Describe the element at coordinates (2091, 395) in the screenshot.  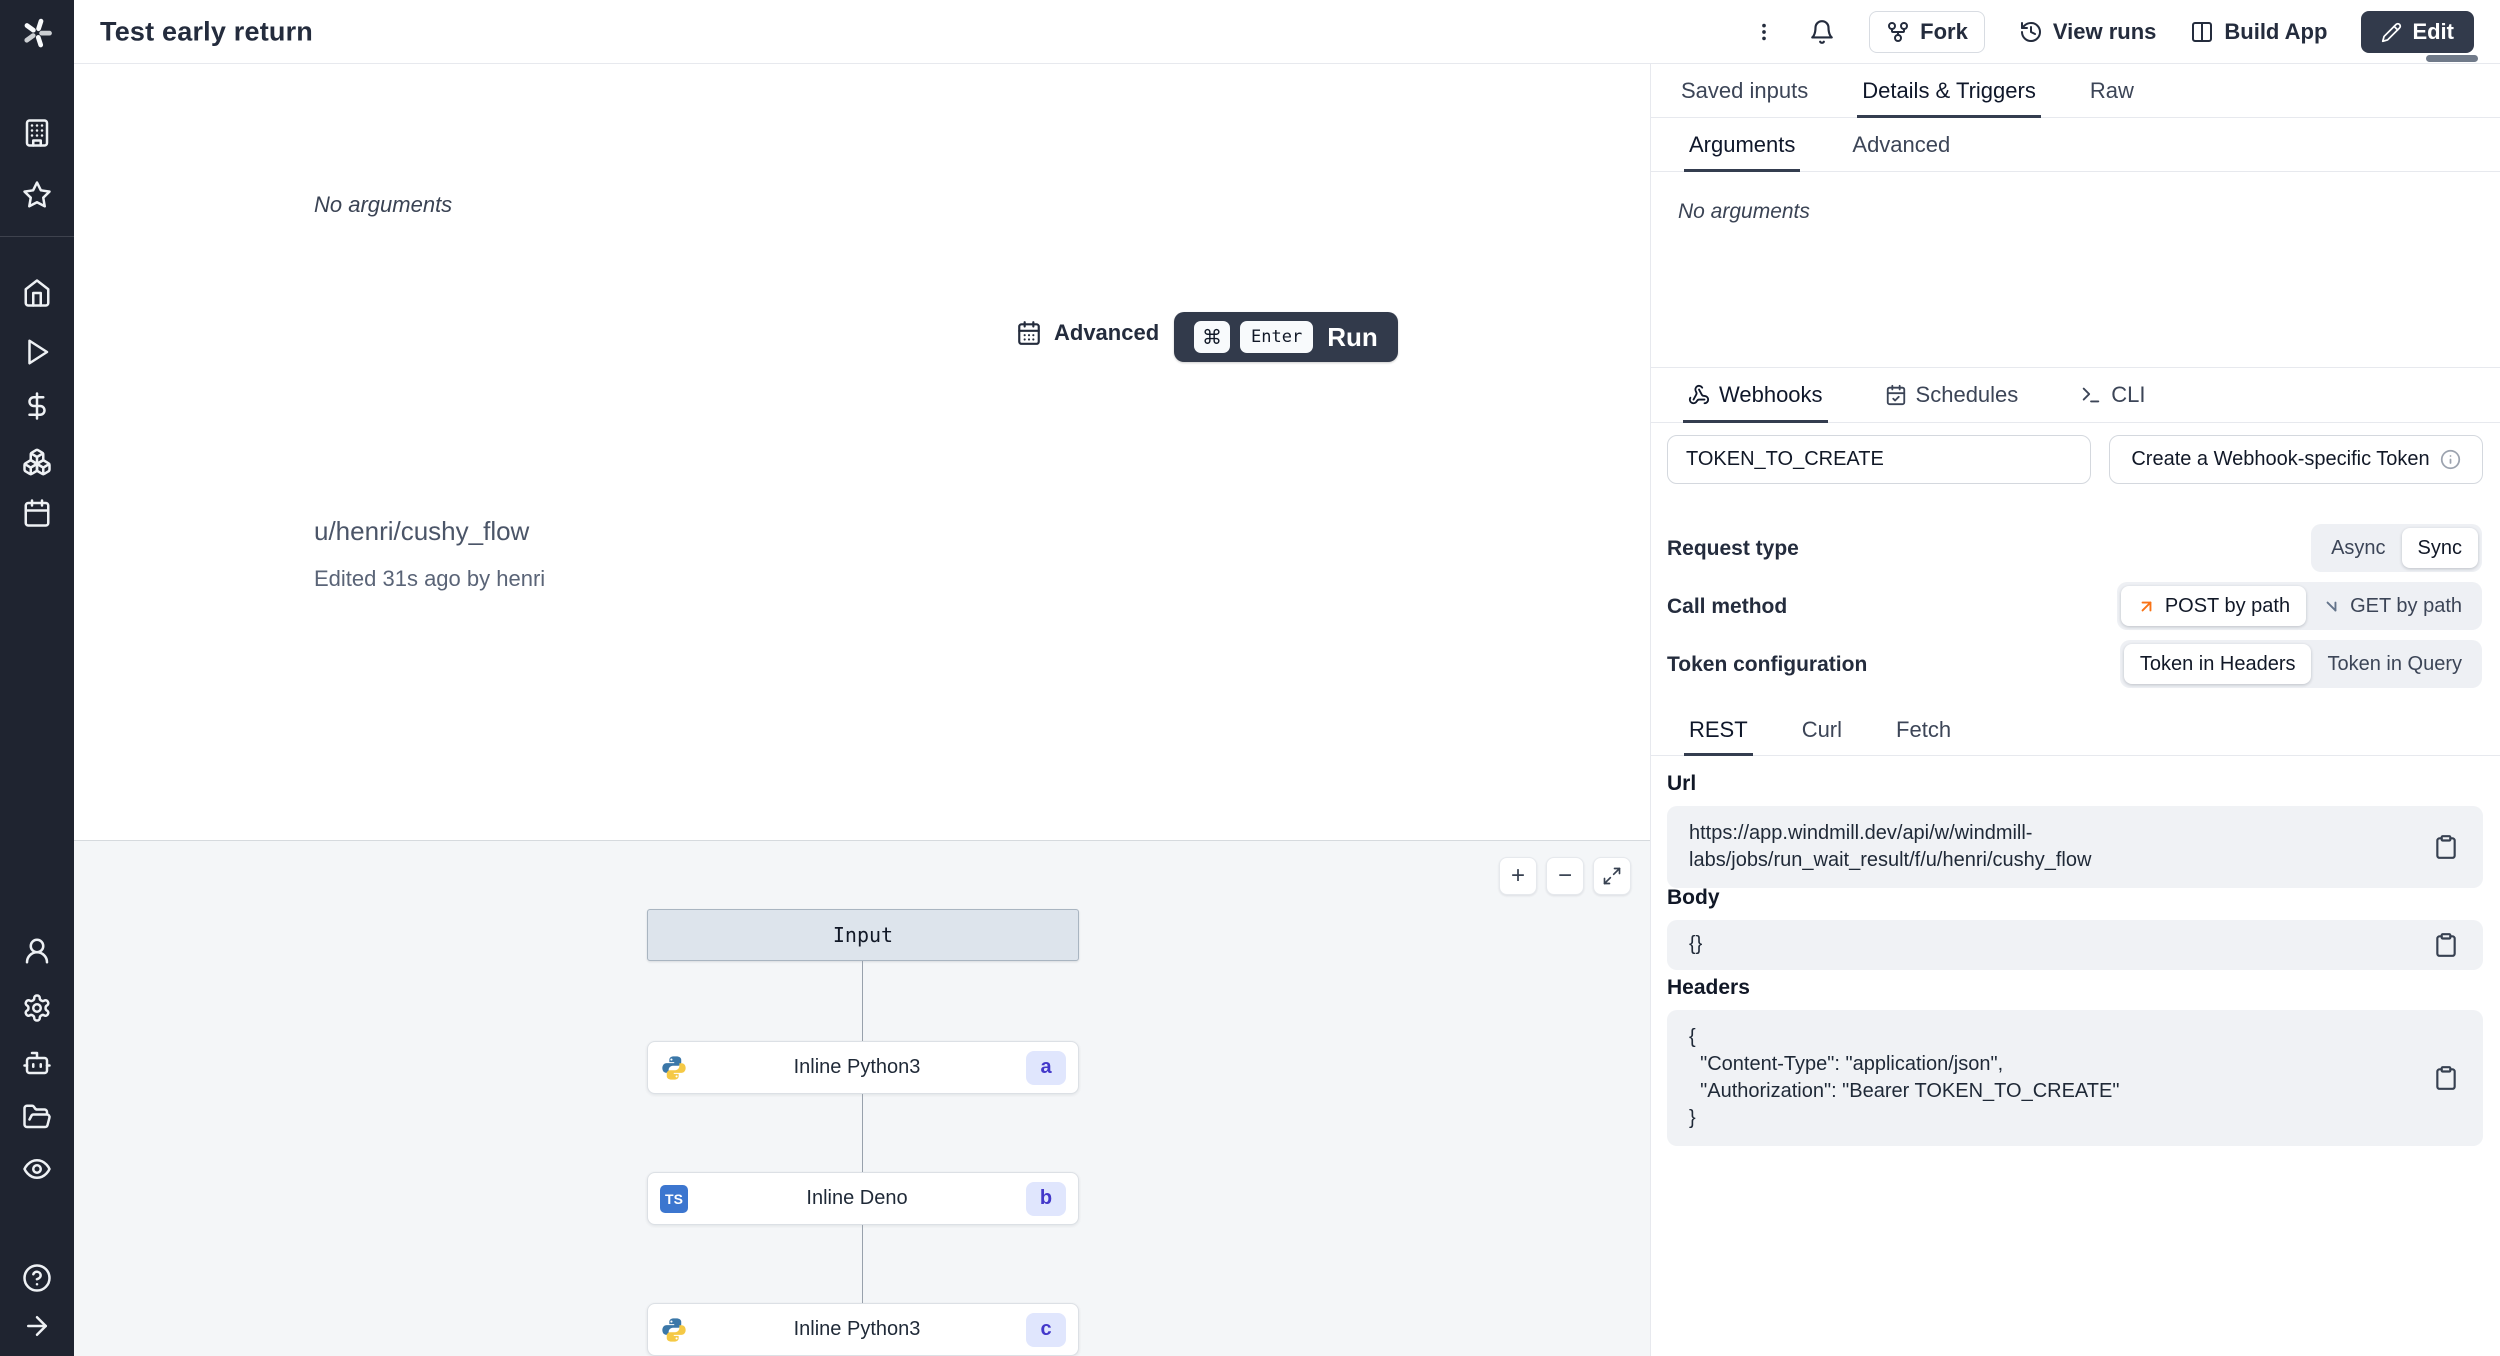
I see `terminal-icon` at that location.